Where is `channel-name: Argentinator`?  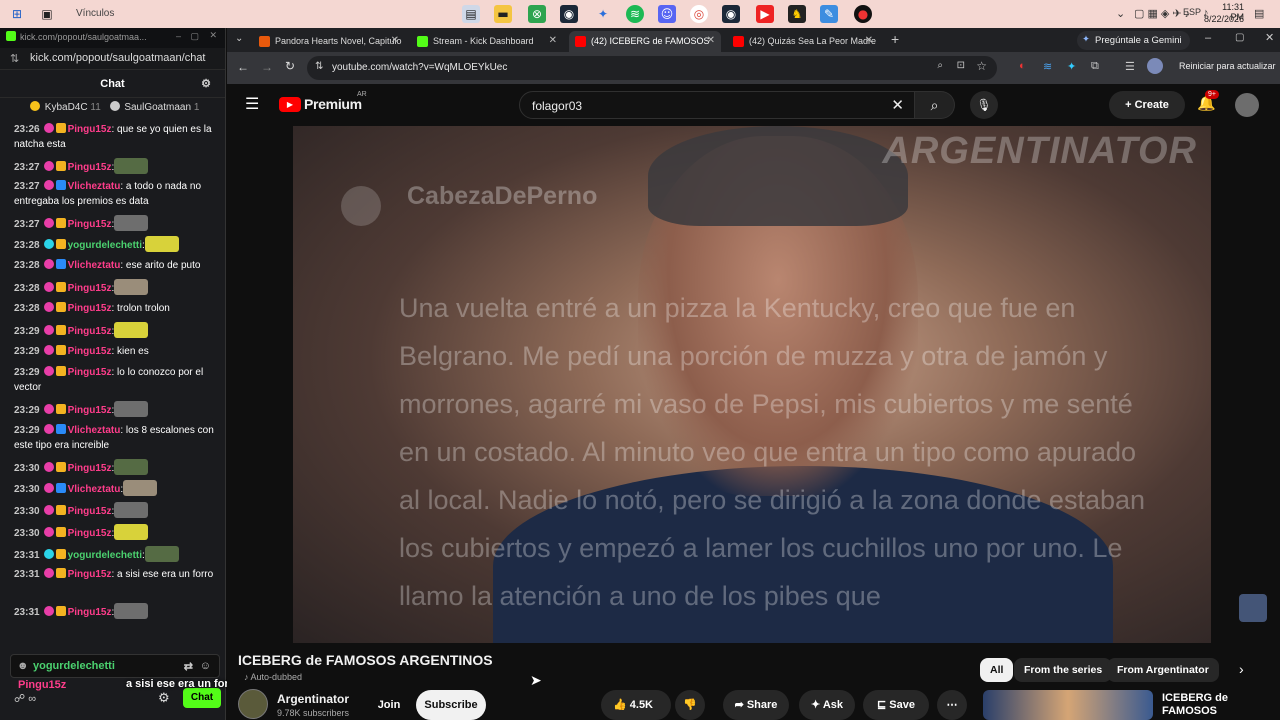 channel-name: Argentinator is located at coordinates (313, 699).